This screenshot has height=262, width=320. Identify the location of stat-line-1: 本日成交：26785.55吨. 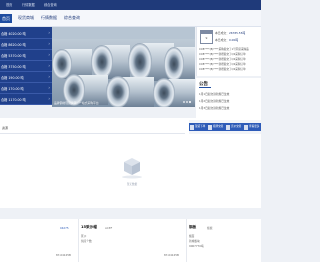
(230, 33).